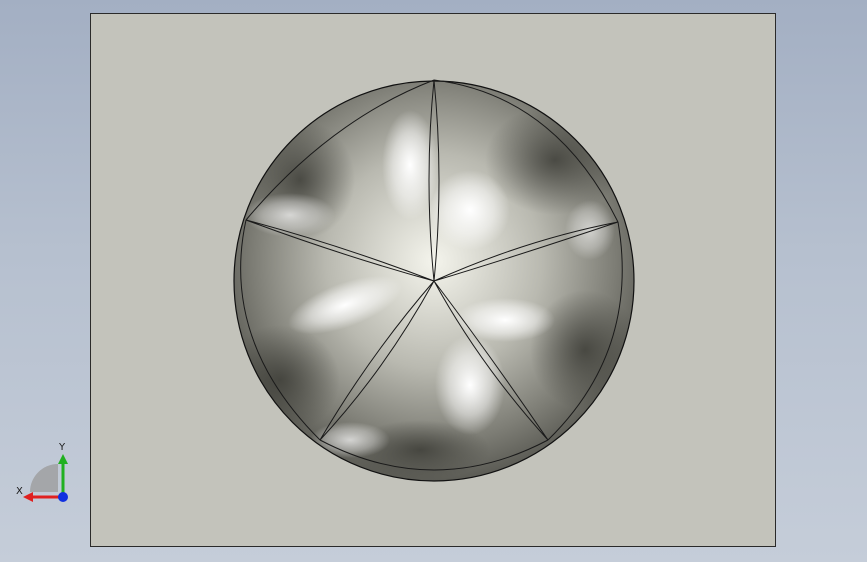 Image resolution: width=867 pixels, height=562 pixels. What do you see at coordinates (44, 478) in the screenshot?
I see `triad-plane-icon` at bounding box center [44, 478].